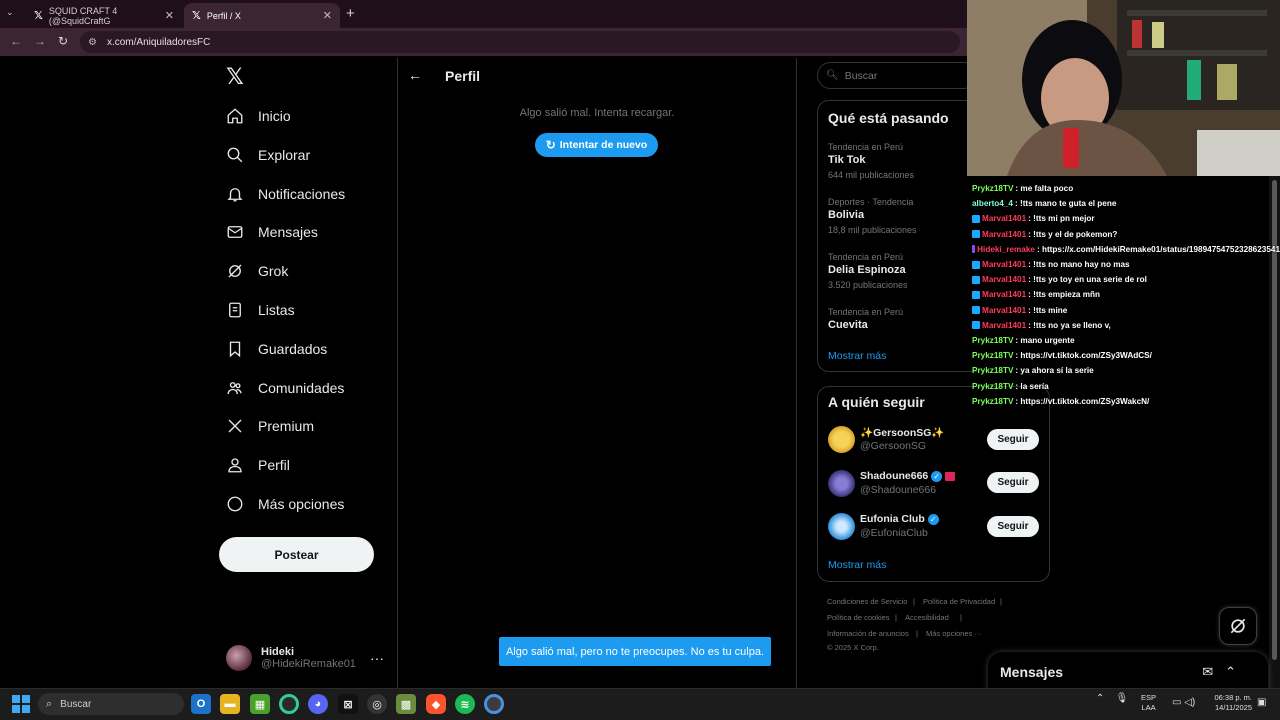  Describe the element at coordinates (436, 704) in the screenshot. I see `brave-icon: ◆` at that location.